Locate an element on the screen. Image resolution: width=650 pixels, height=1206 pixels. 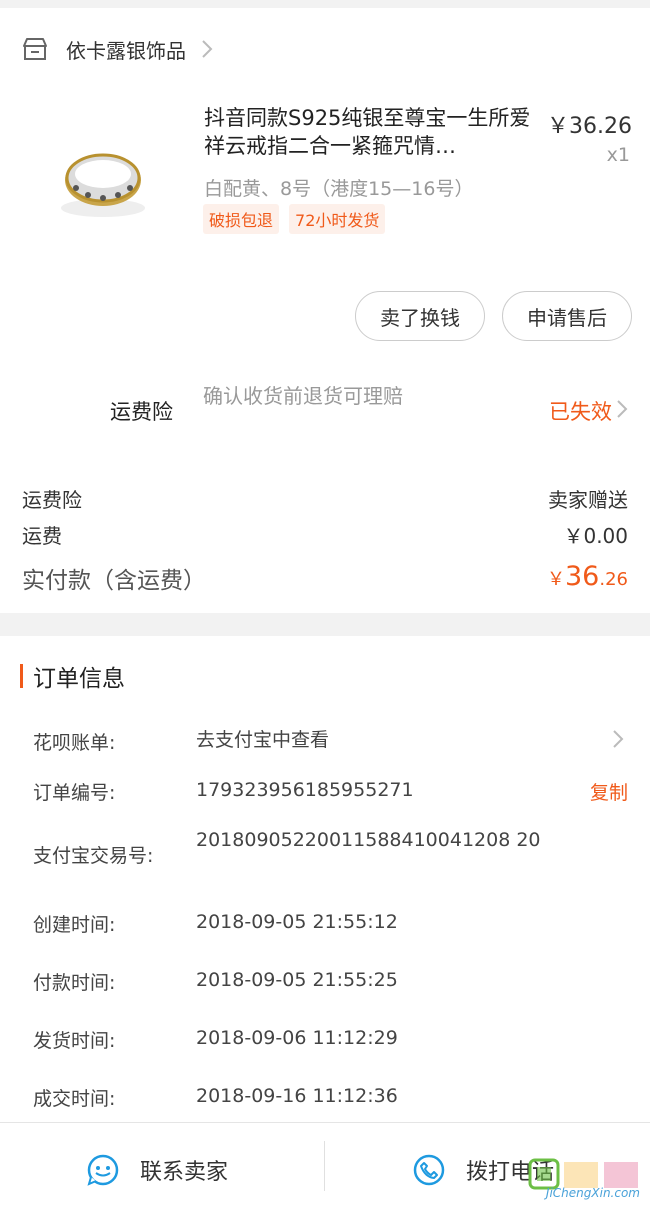
alipay-trade-value: 20180905220011588410041208 20 is located at coordinates (368, 840).